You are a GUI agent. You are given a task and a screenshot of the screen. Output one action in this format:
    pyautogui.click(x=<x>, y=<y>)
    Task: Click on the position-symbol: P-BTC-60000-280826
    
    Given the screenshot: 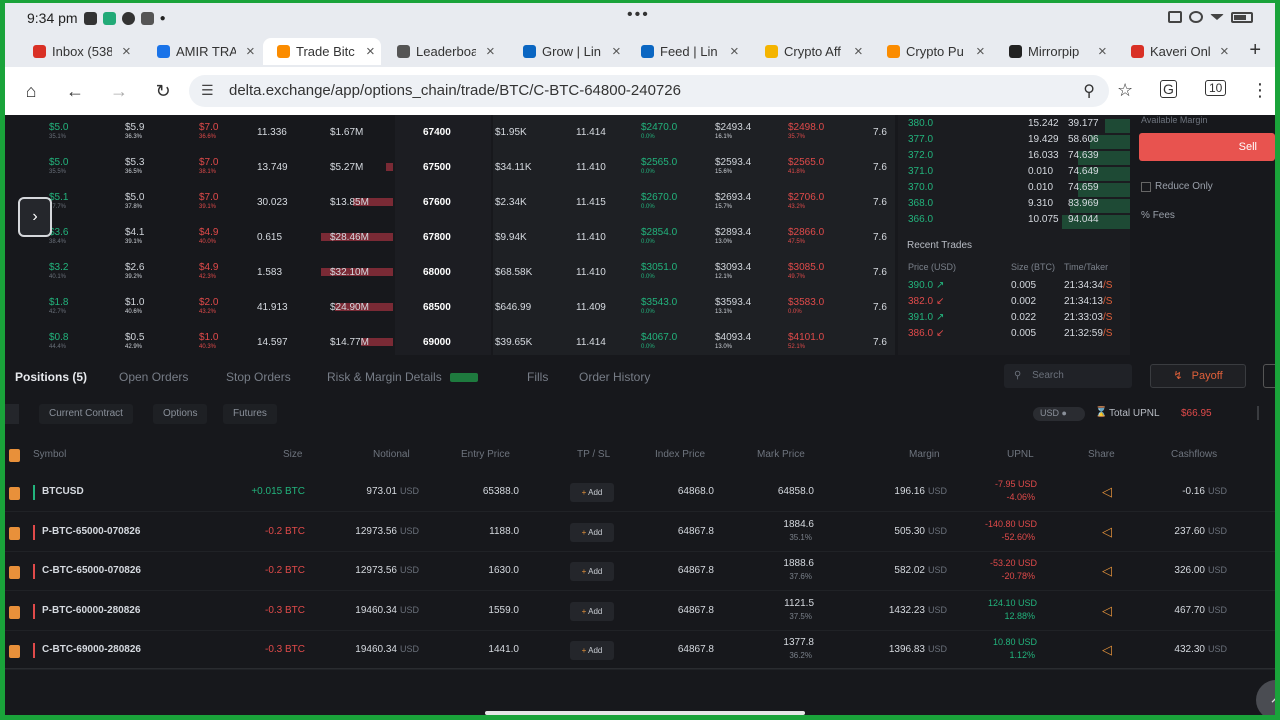 What is the action you would take?
    pyautogui.click(x=91, y=610)
    